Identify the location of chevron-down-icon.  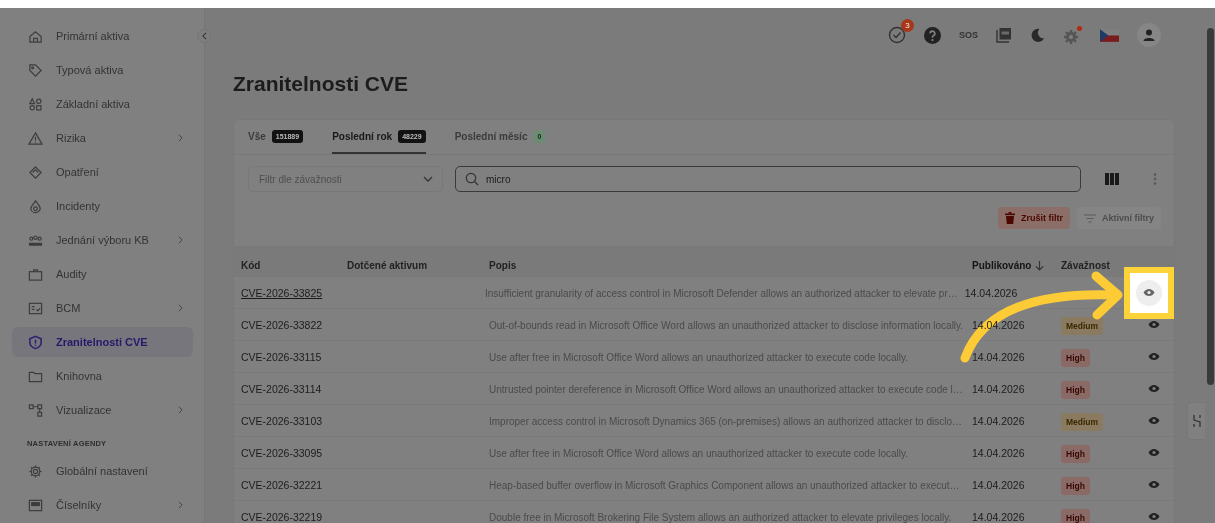
(428, 179).